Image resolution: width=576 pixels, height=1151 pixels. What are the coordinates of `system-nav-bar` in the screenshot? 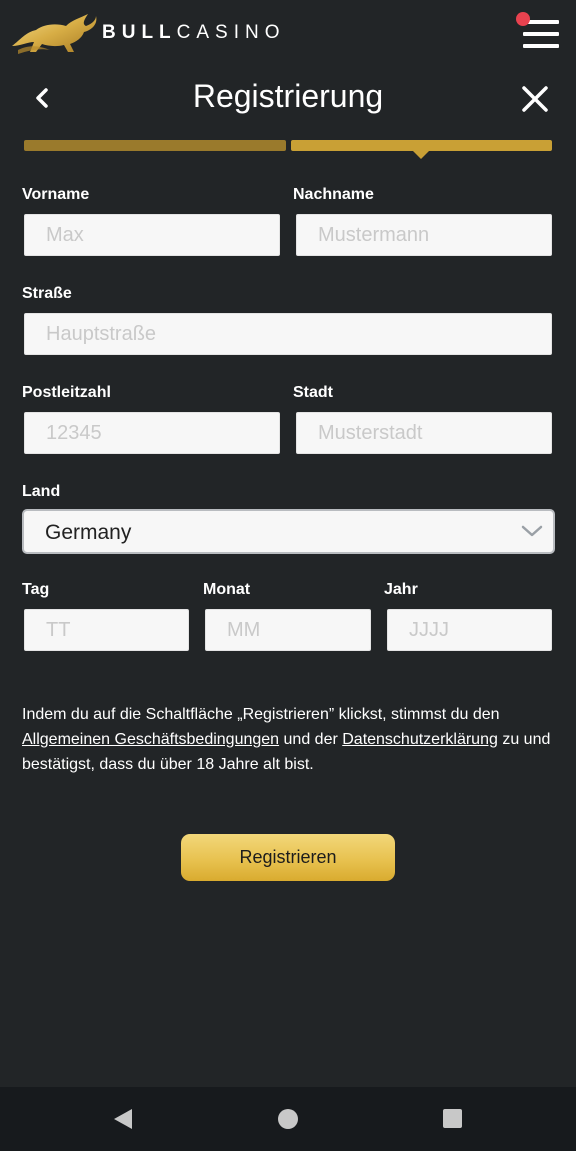 It's located at (288, 1119).